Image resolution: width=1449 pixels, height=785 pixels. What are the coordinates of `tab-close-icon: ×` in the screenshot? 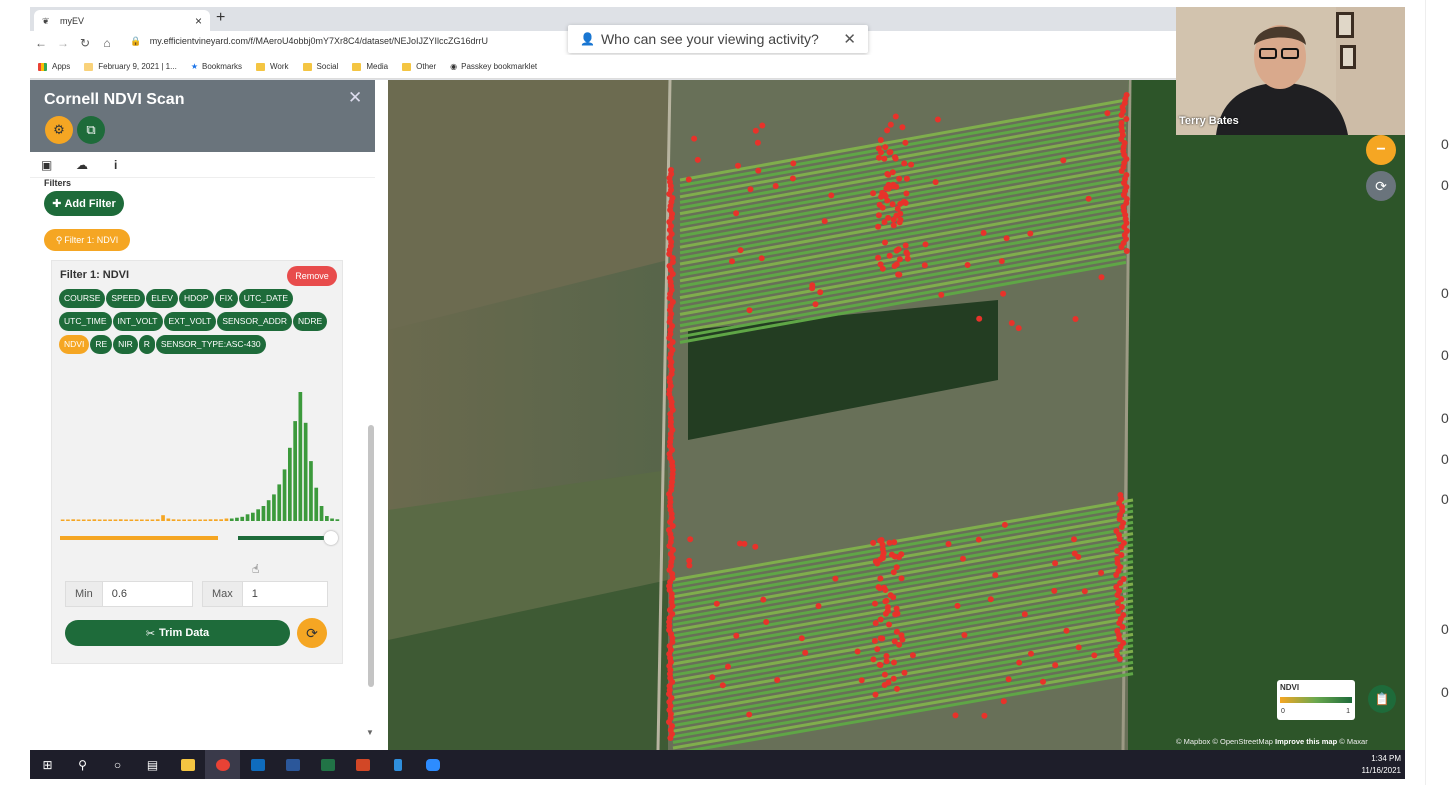 It's located at (198, 21).